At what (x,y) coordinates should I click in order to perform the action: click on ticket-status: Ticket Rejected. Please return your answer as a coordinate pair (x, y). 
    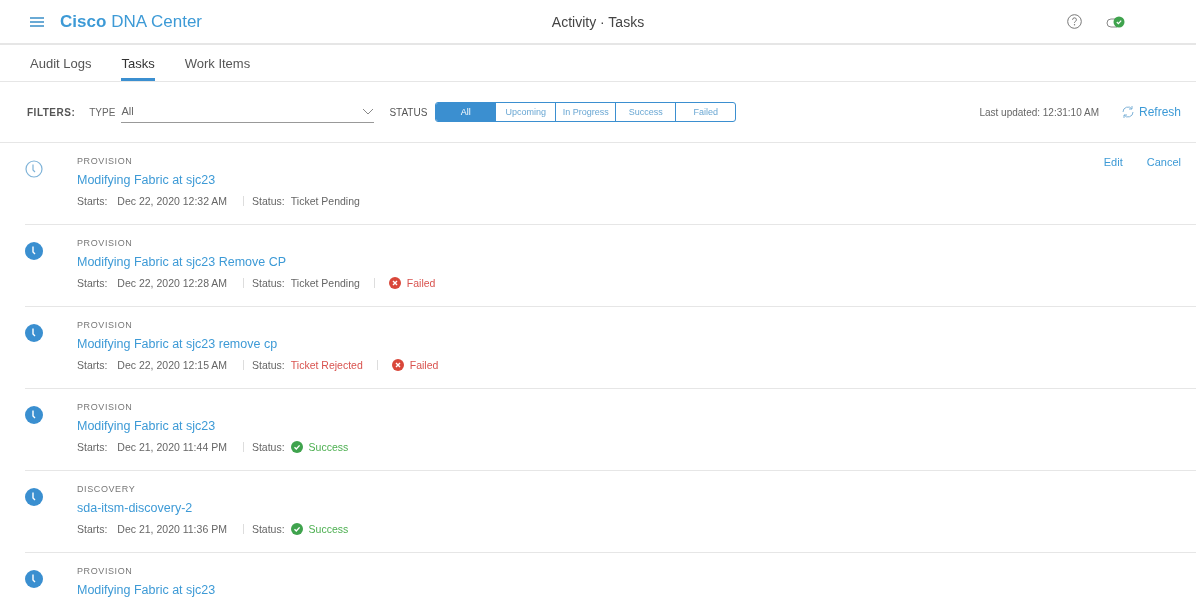
    Looking at the image, I should click on (326, 365).